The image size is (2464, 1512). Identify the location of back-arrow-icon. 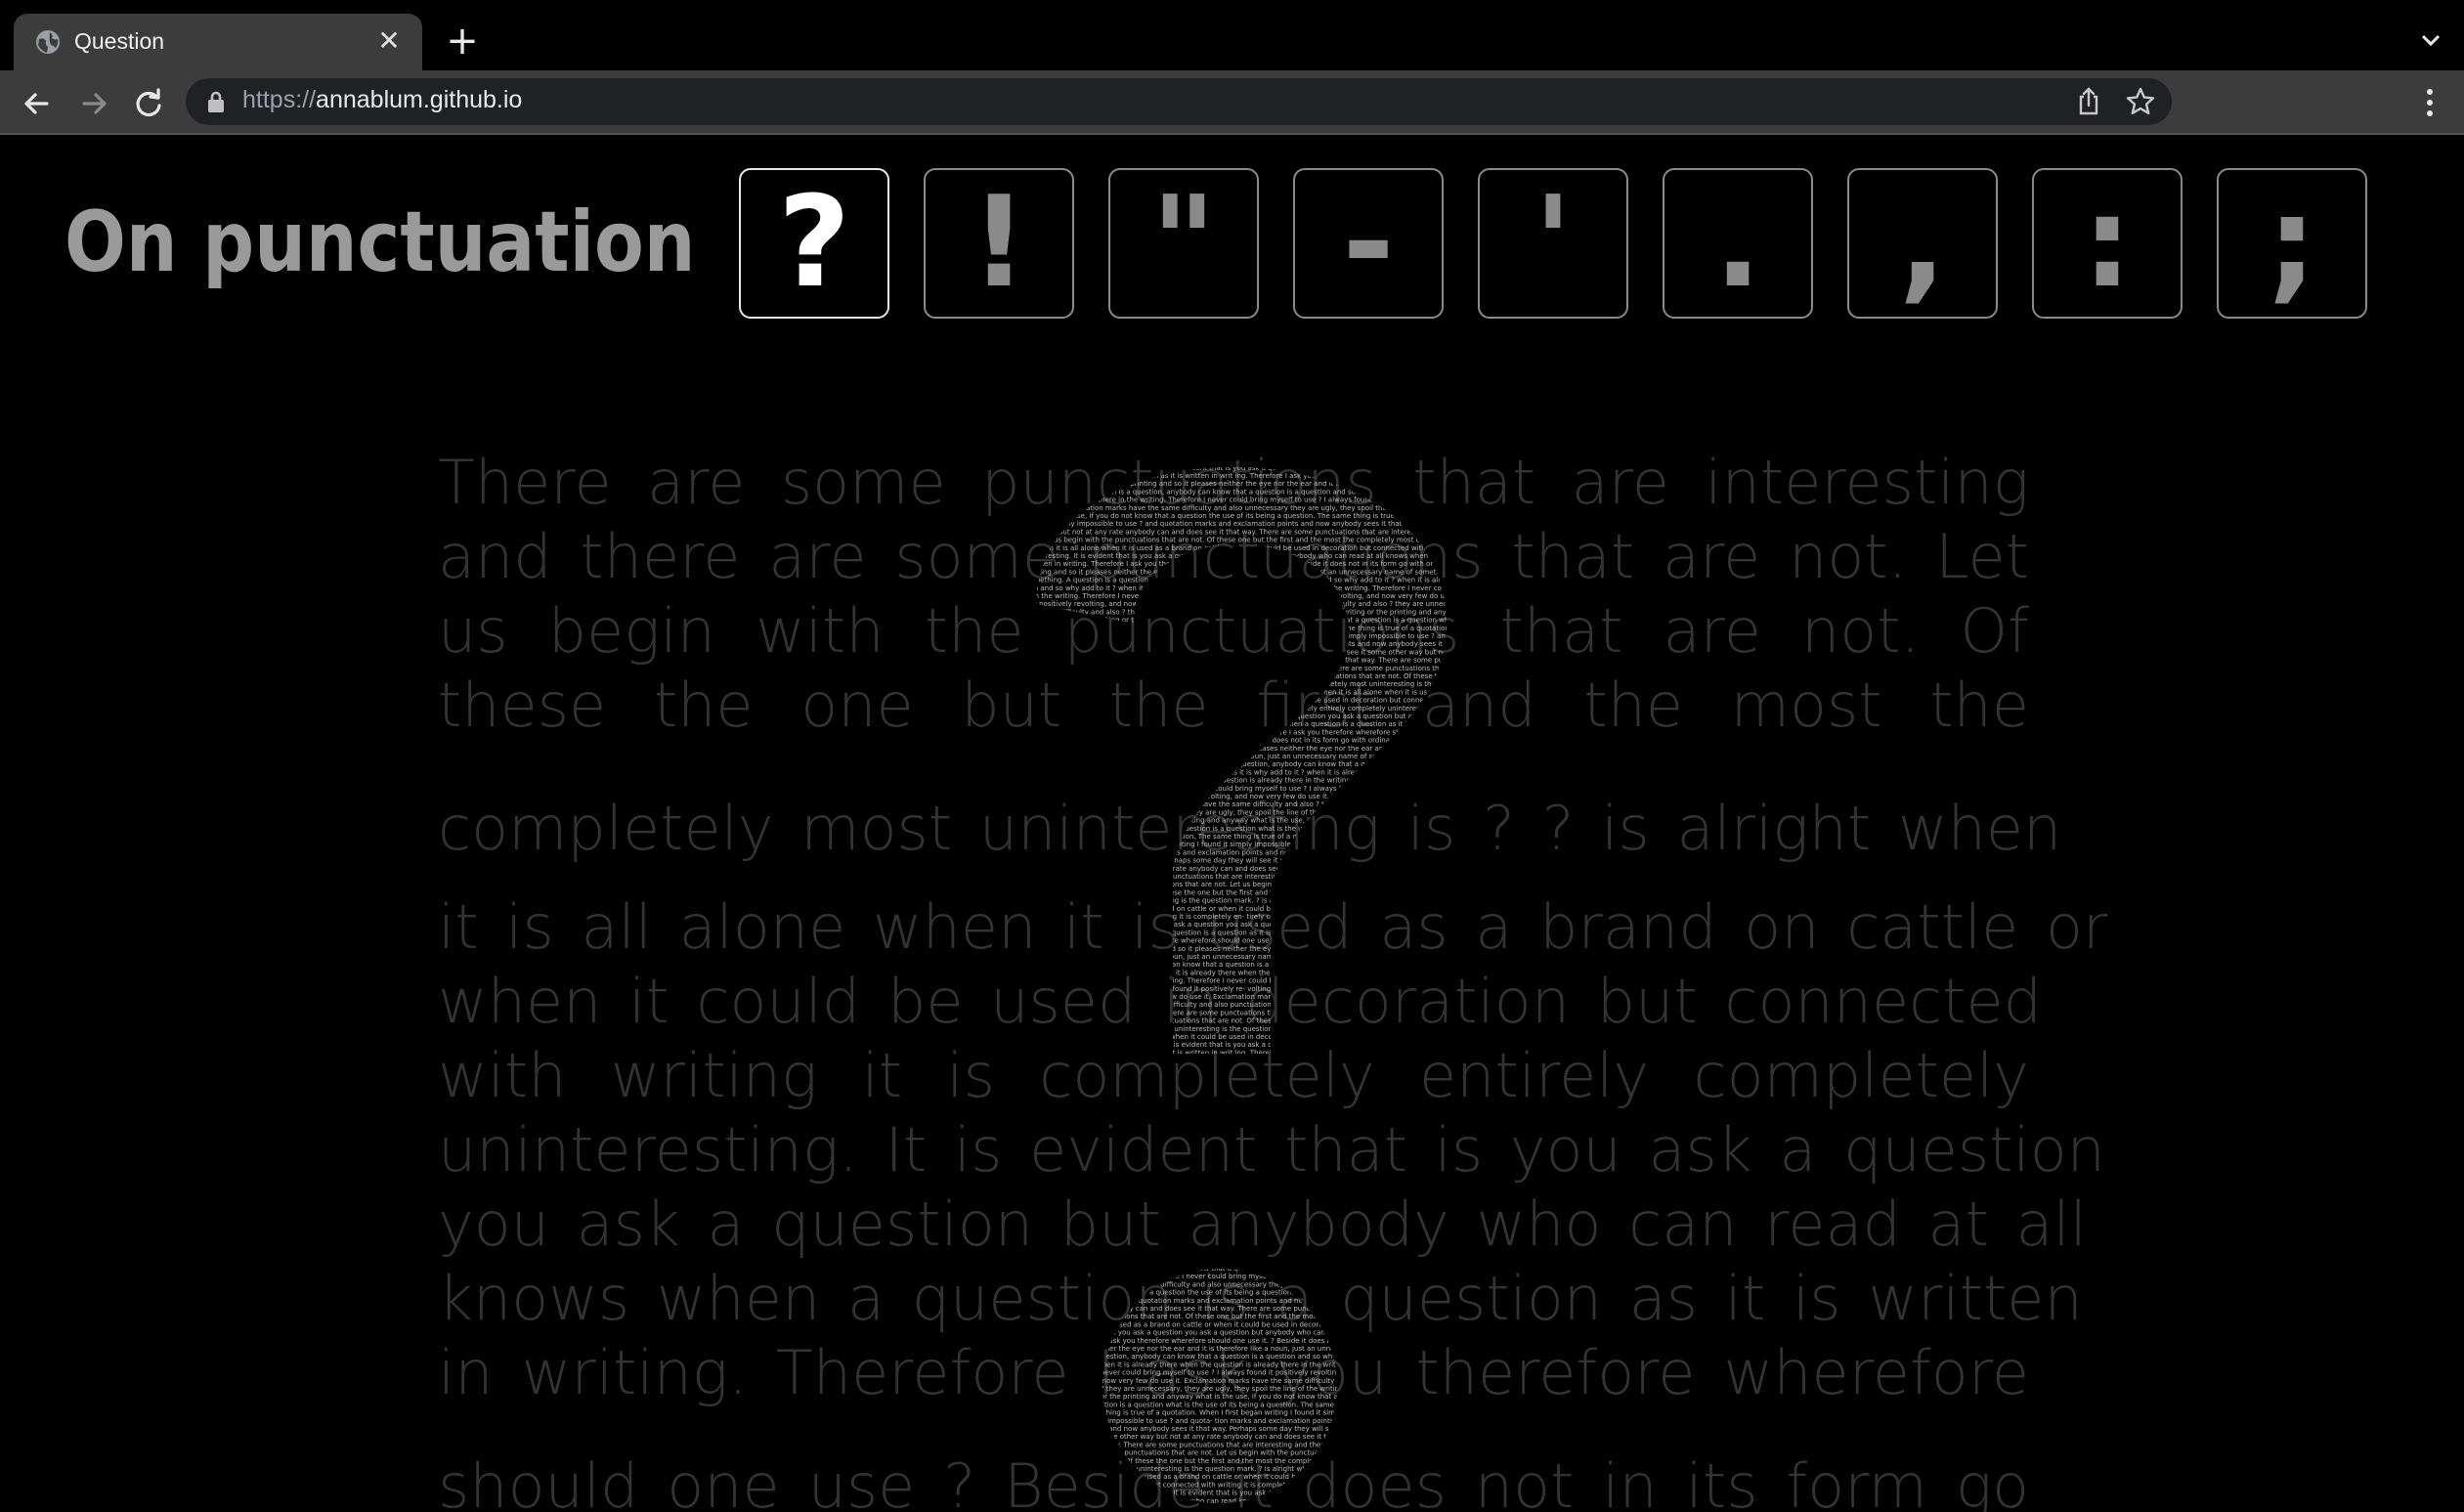
(37, 103).